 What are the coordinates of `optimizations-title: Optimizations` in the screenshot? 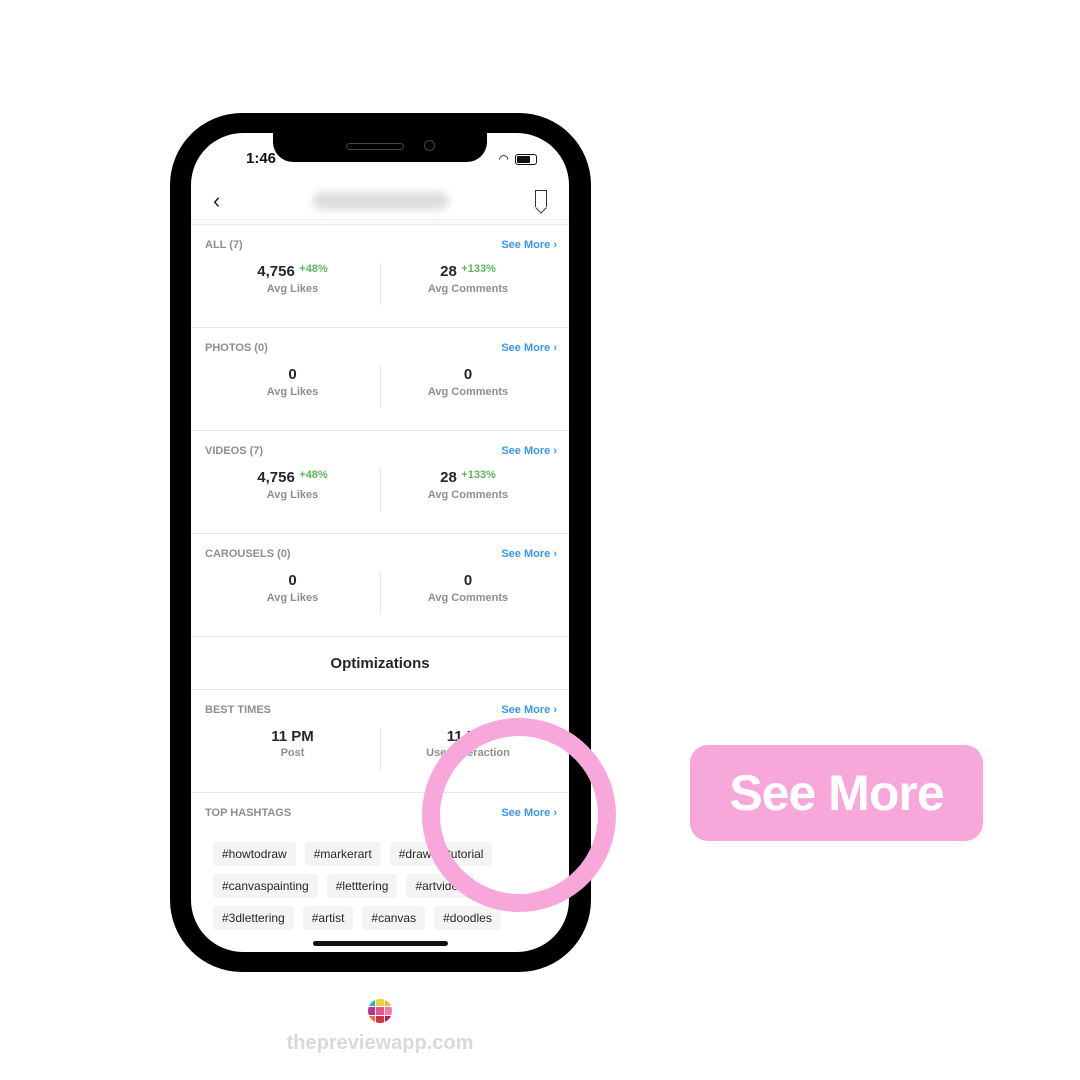 It's located at (380, 663).